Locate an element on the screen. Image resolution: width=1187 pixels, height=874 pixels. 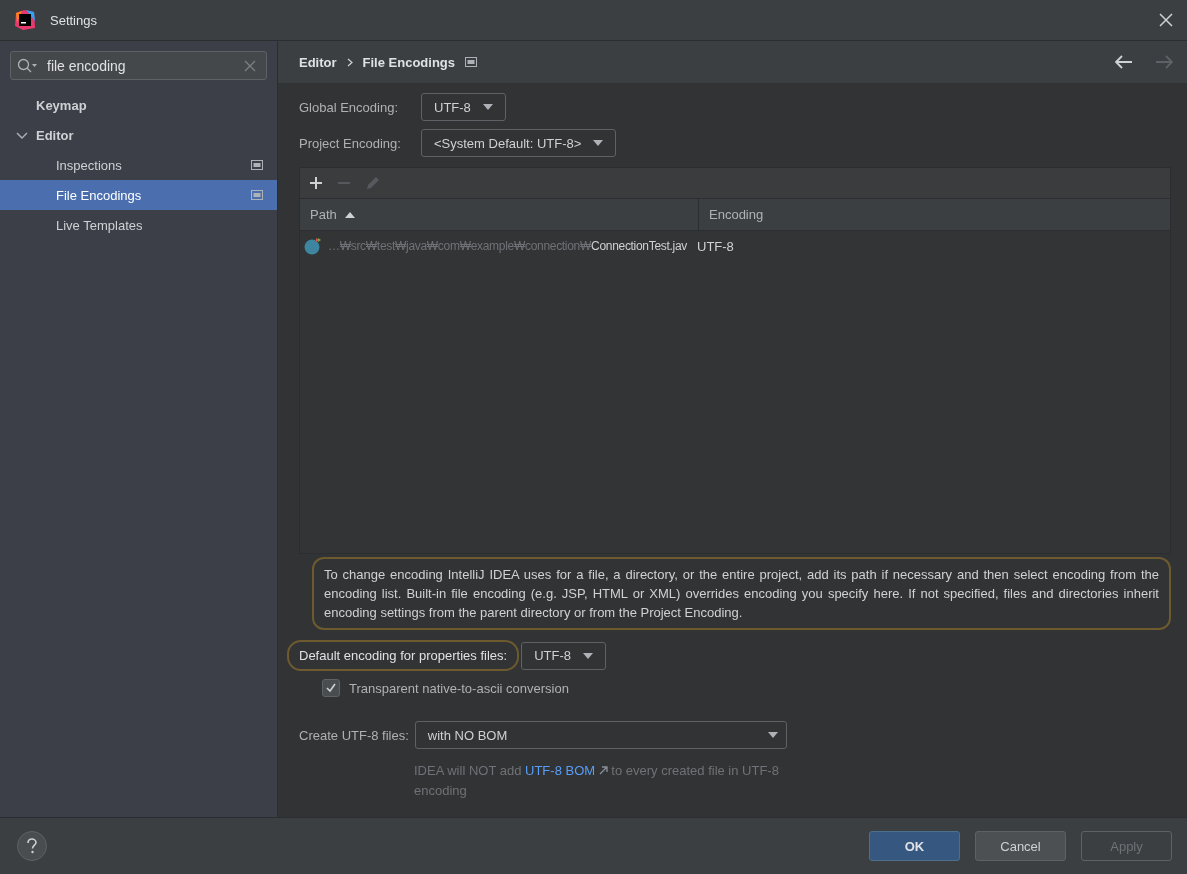
dialog-button: OK is located at coordinates (914, 846).